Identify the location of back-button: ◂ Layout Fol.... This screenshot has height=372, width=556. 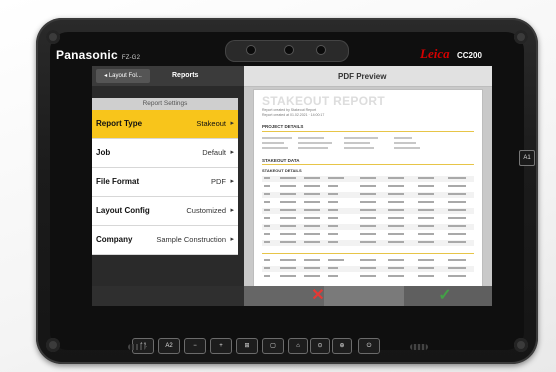
(123, 76).